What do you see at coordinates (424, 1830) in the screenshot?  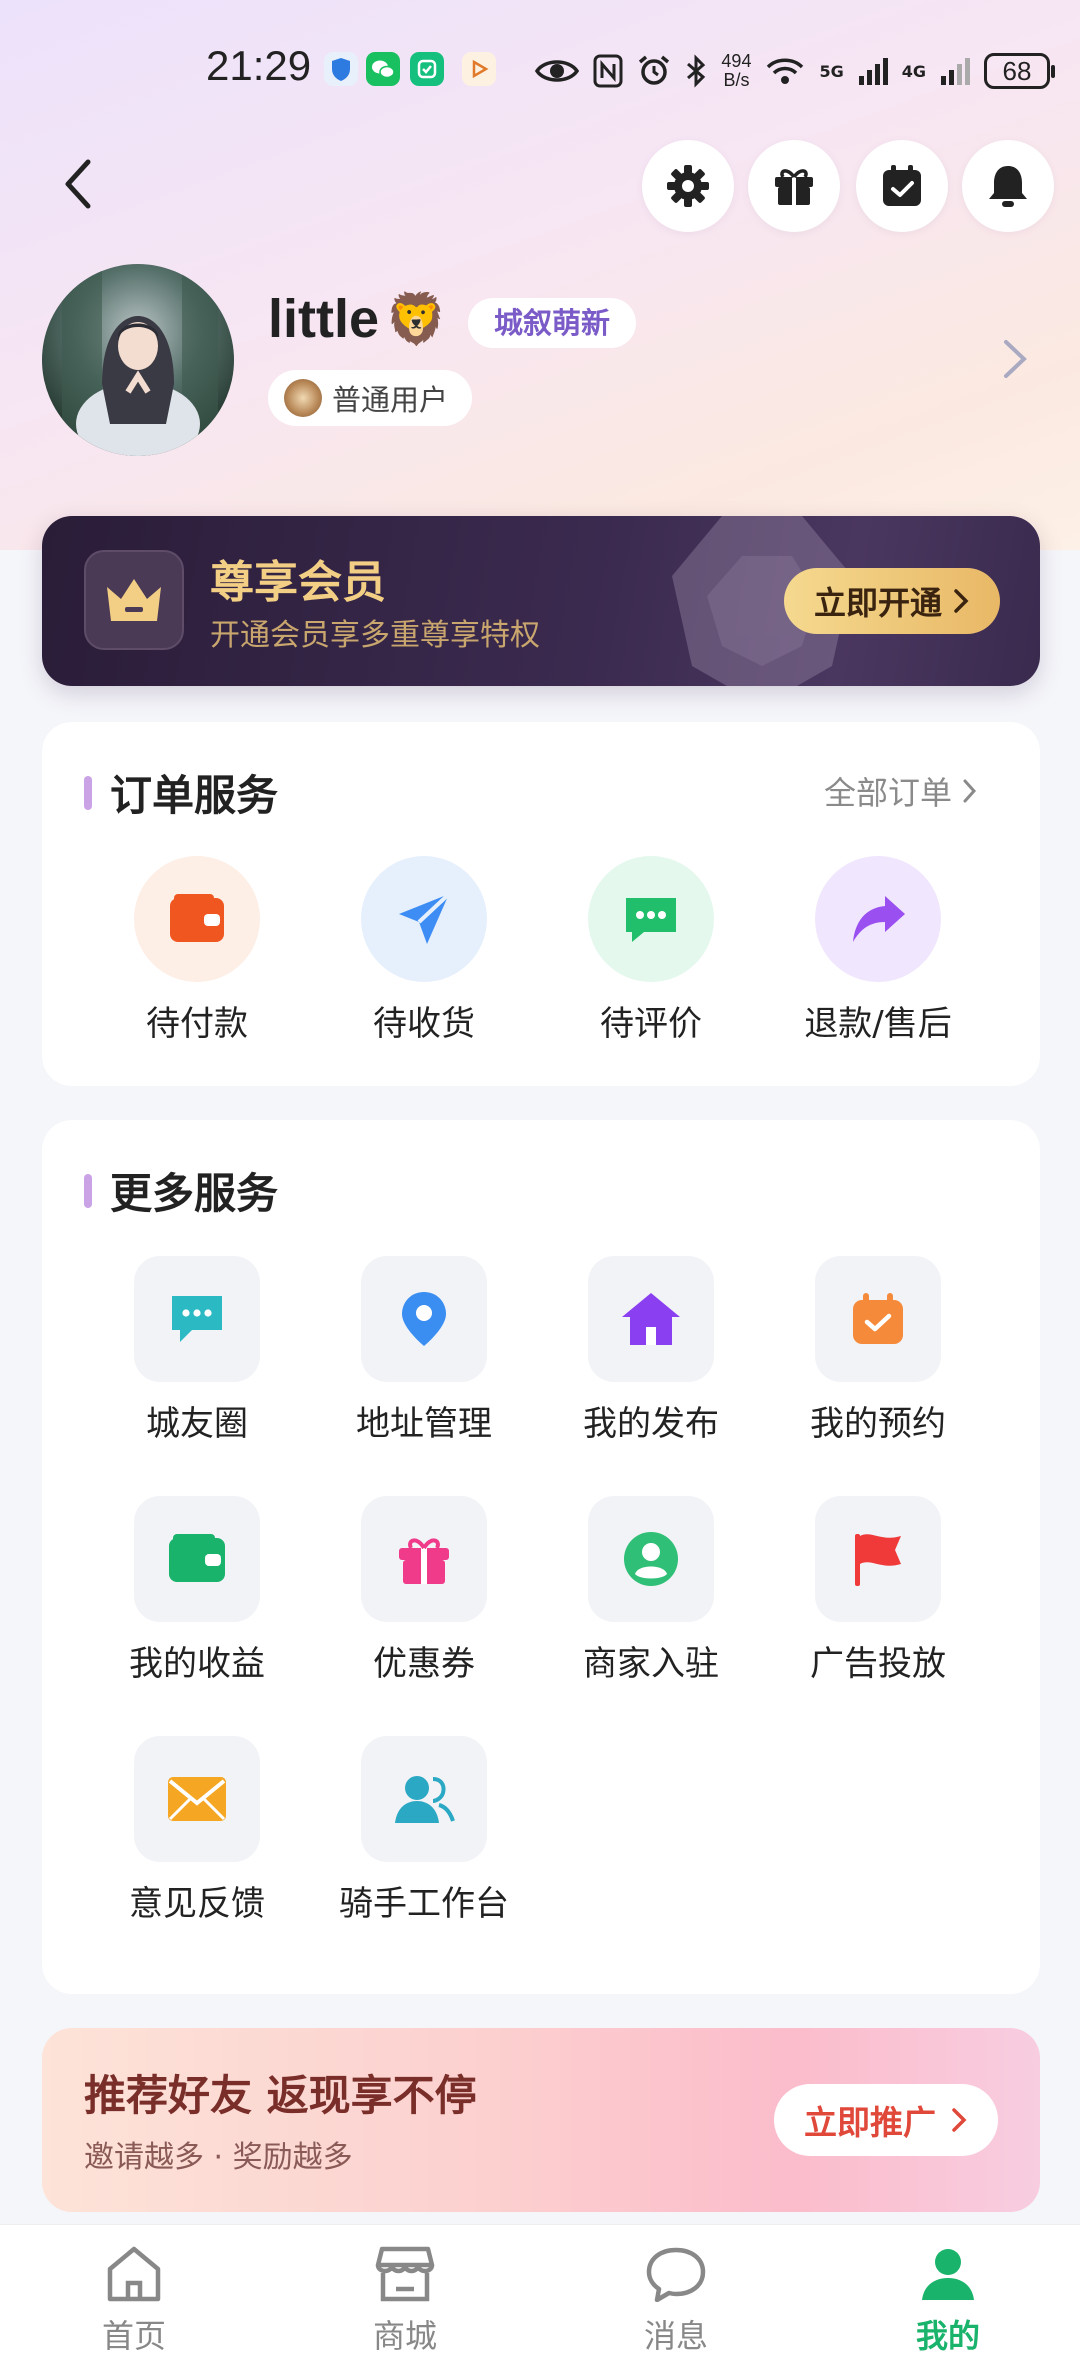 I see `service-rider-workbench: 骑手工作台` at bounding box center [424, 1830].